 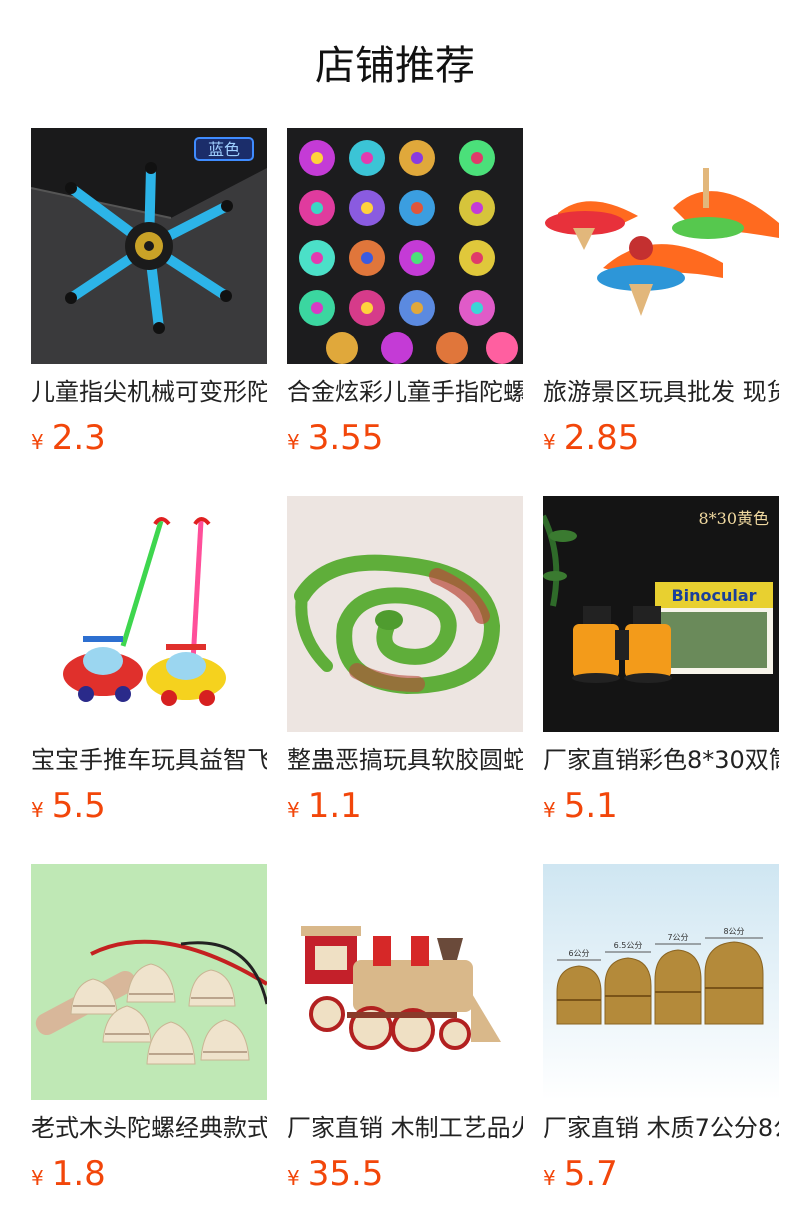 I want to click on fidget-spinner-chain-icon: 蓝色, so click(x=149, y=246).